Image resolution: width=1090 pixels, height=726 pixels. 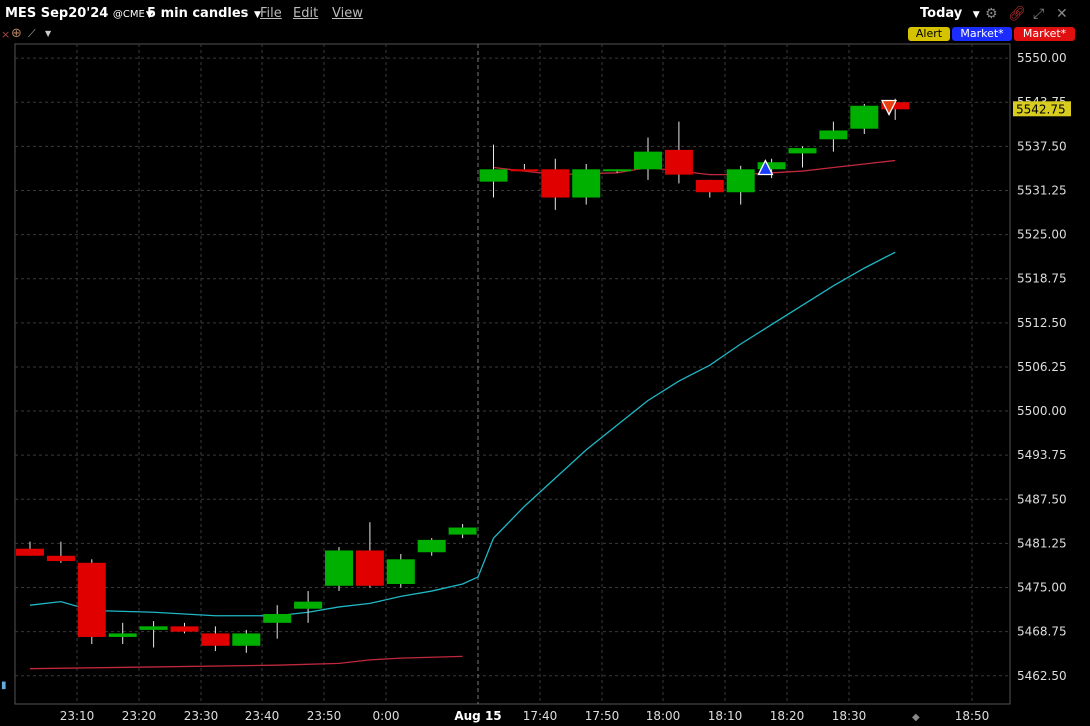 What do you see at coordinates (849, 716) in the screenshot?
I see `time-tick-label: 18:30` at bounding box center [849, 716].